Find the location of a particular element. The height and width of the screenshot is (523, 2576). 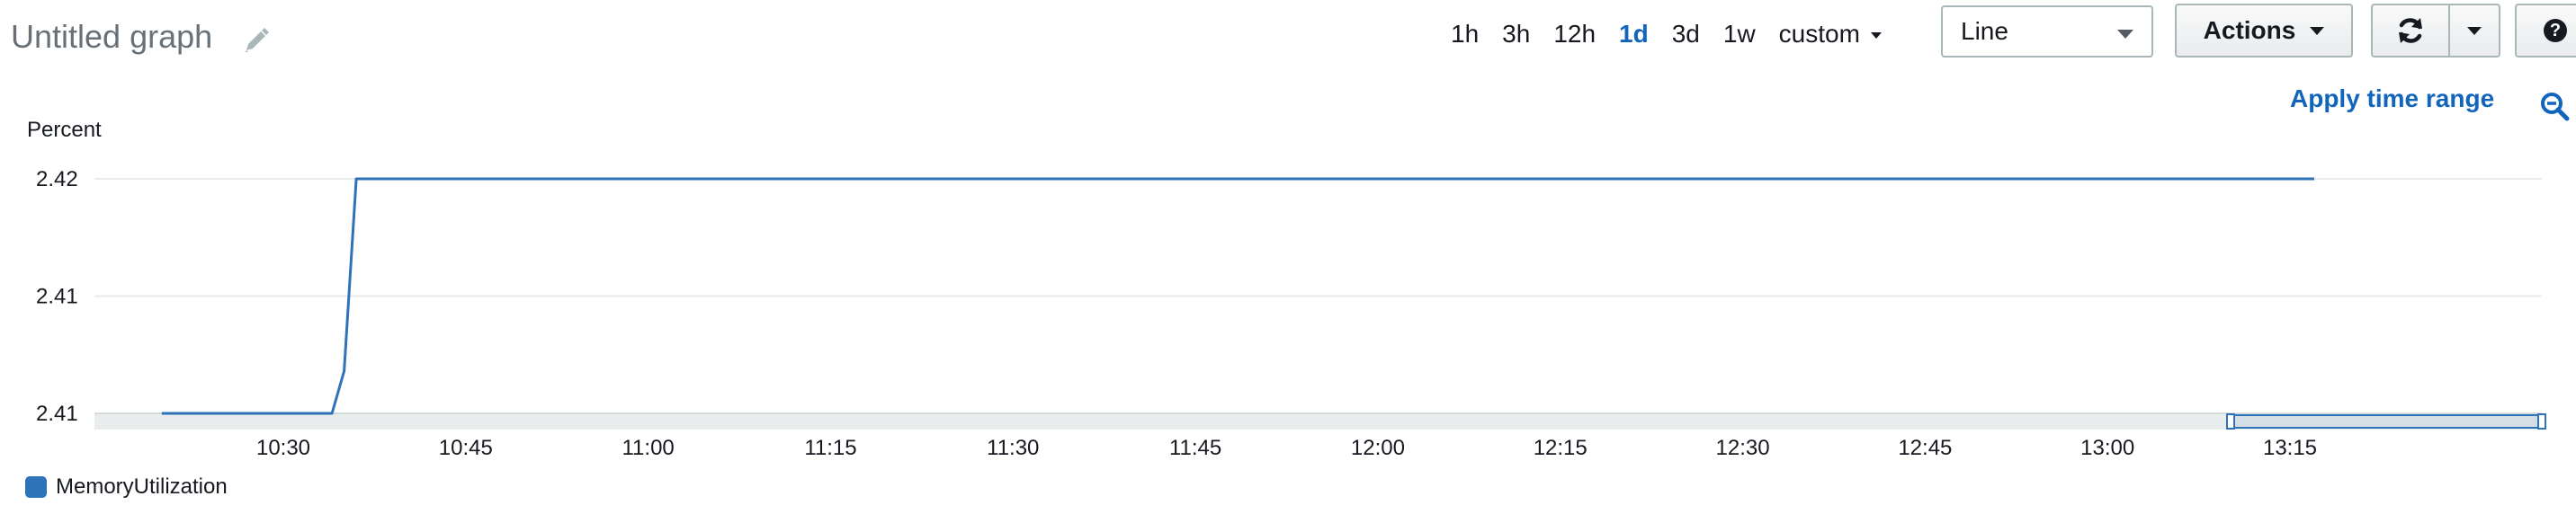

apply-time-range-link: Apply time range is located at coordinates (2392, 99).